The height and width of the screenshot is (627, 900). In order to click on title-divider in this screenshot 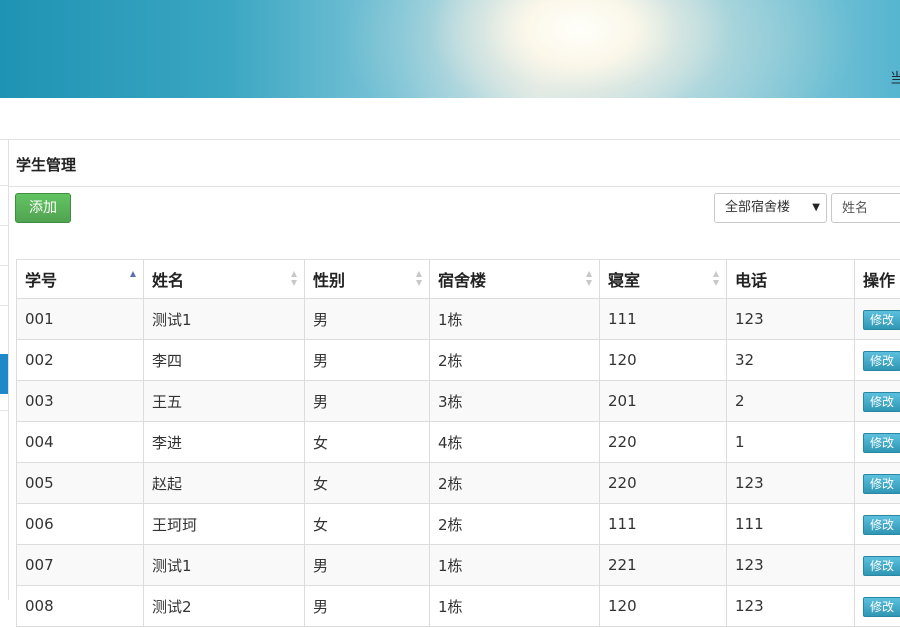, I will do `click(454, 186)`.